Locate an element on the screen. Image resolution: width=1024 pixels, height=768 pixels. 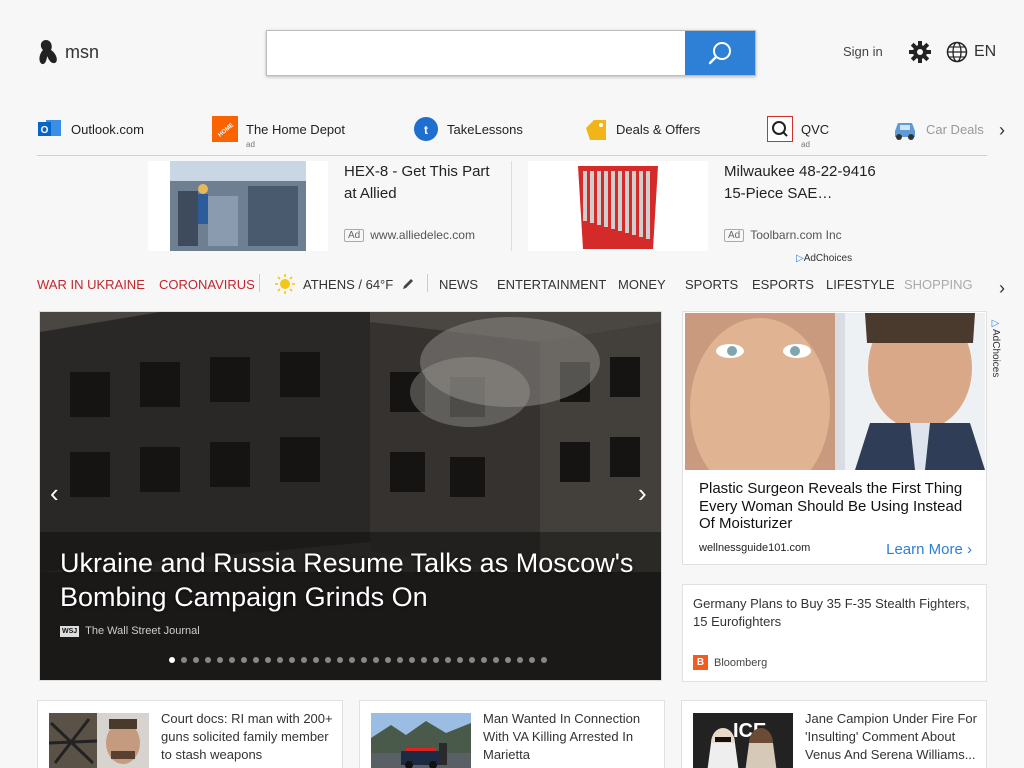
story-image is located at coordinates (99, 740).